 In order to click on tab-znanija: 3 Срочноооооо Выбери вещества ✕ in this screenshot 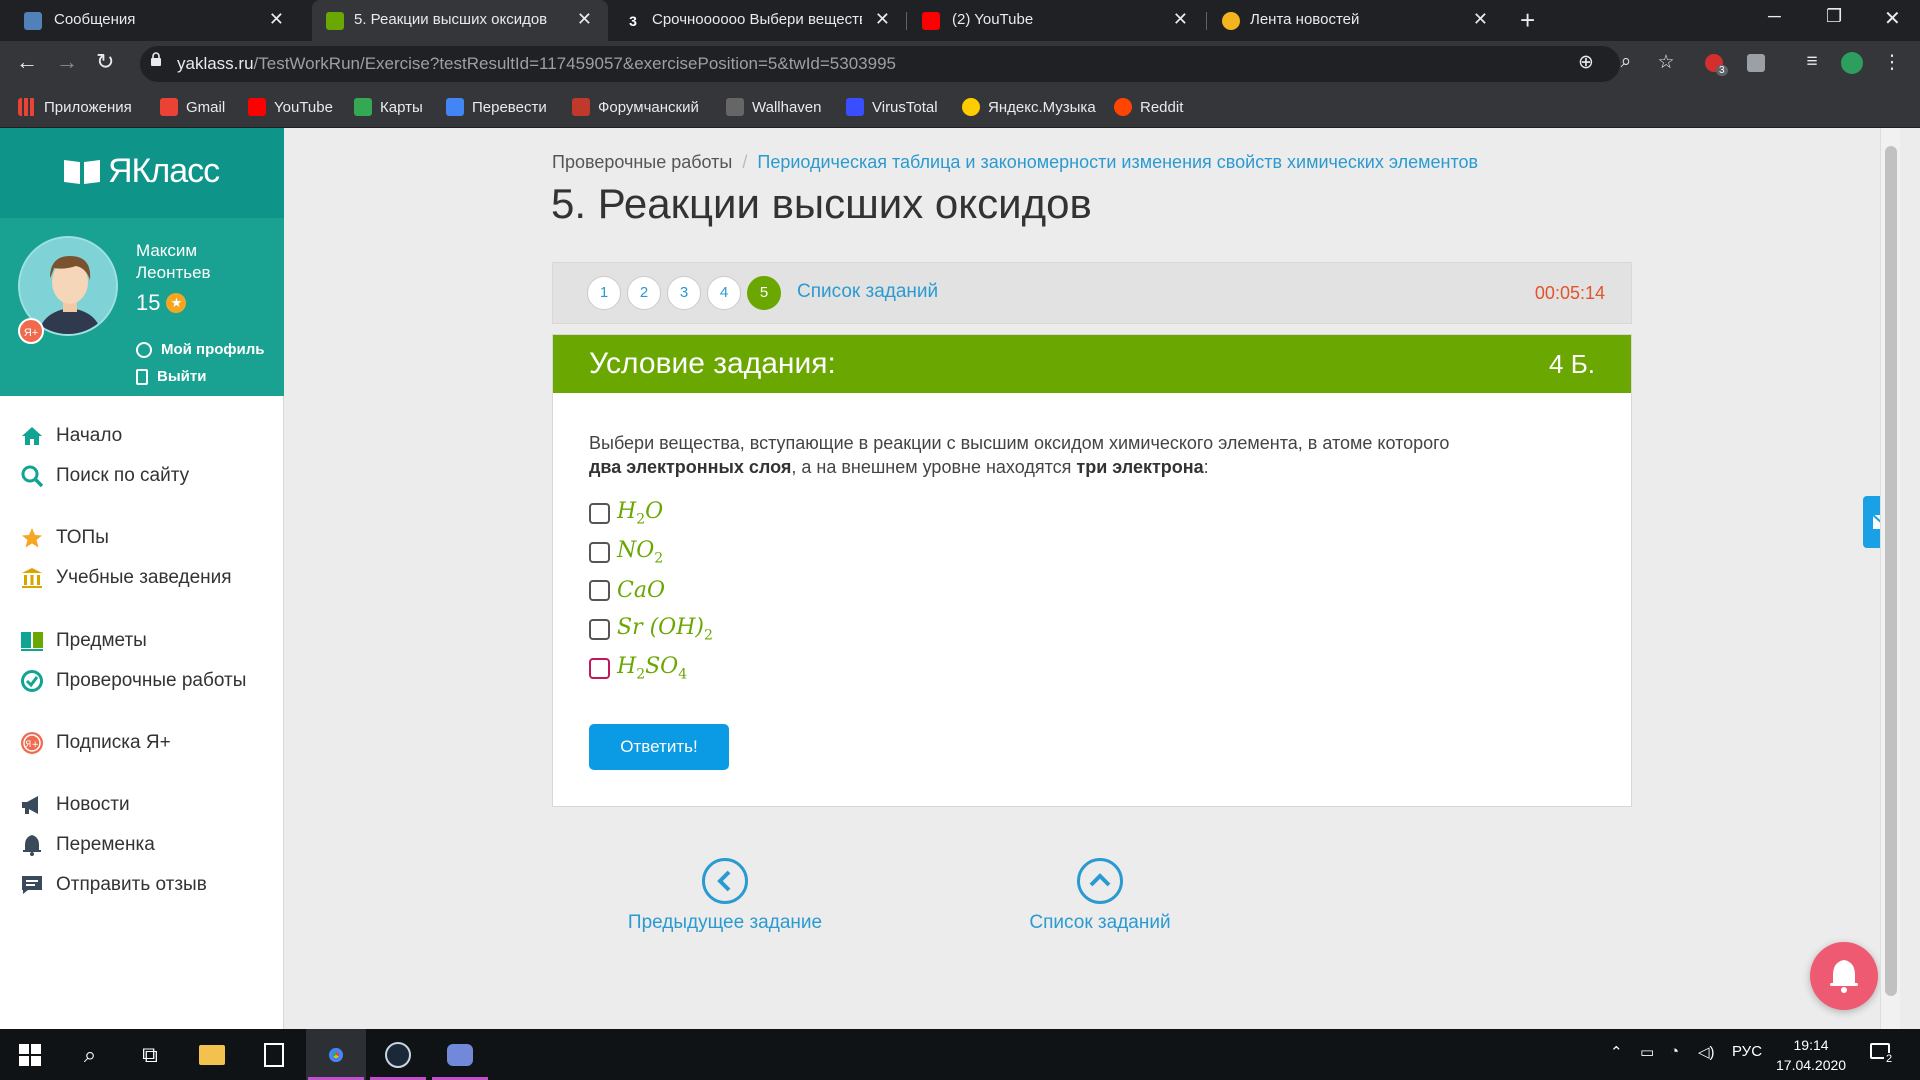, I will do `click(758, 20)`.